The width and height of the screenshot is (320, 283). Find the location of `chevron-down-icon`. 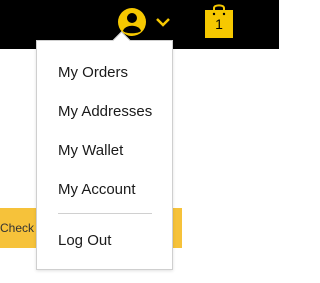

chevron-down-icon is located at coordinates (163, 22).